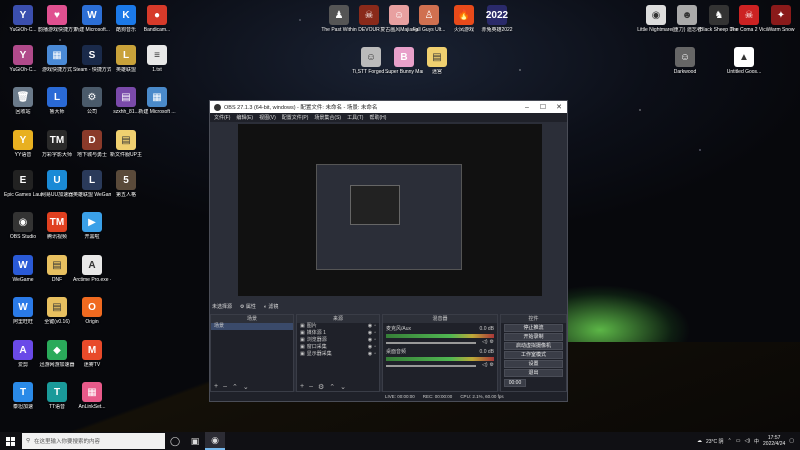 The image size is (800, 450). Describe the element at coordinates (355, 117) in the screenshot. I see `menu-item: 工具(T)` at that location.